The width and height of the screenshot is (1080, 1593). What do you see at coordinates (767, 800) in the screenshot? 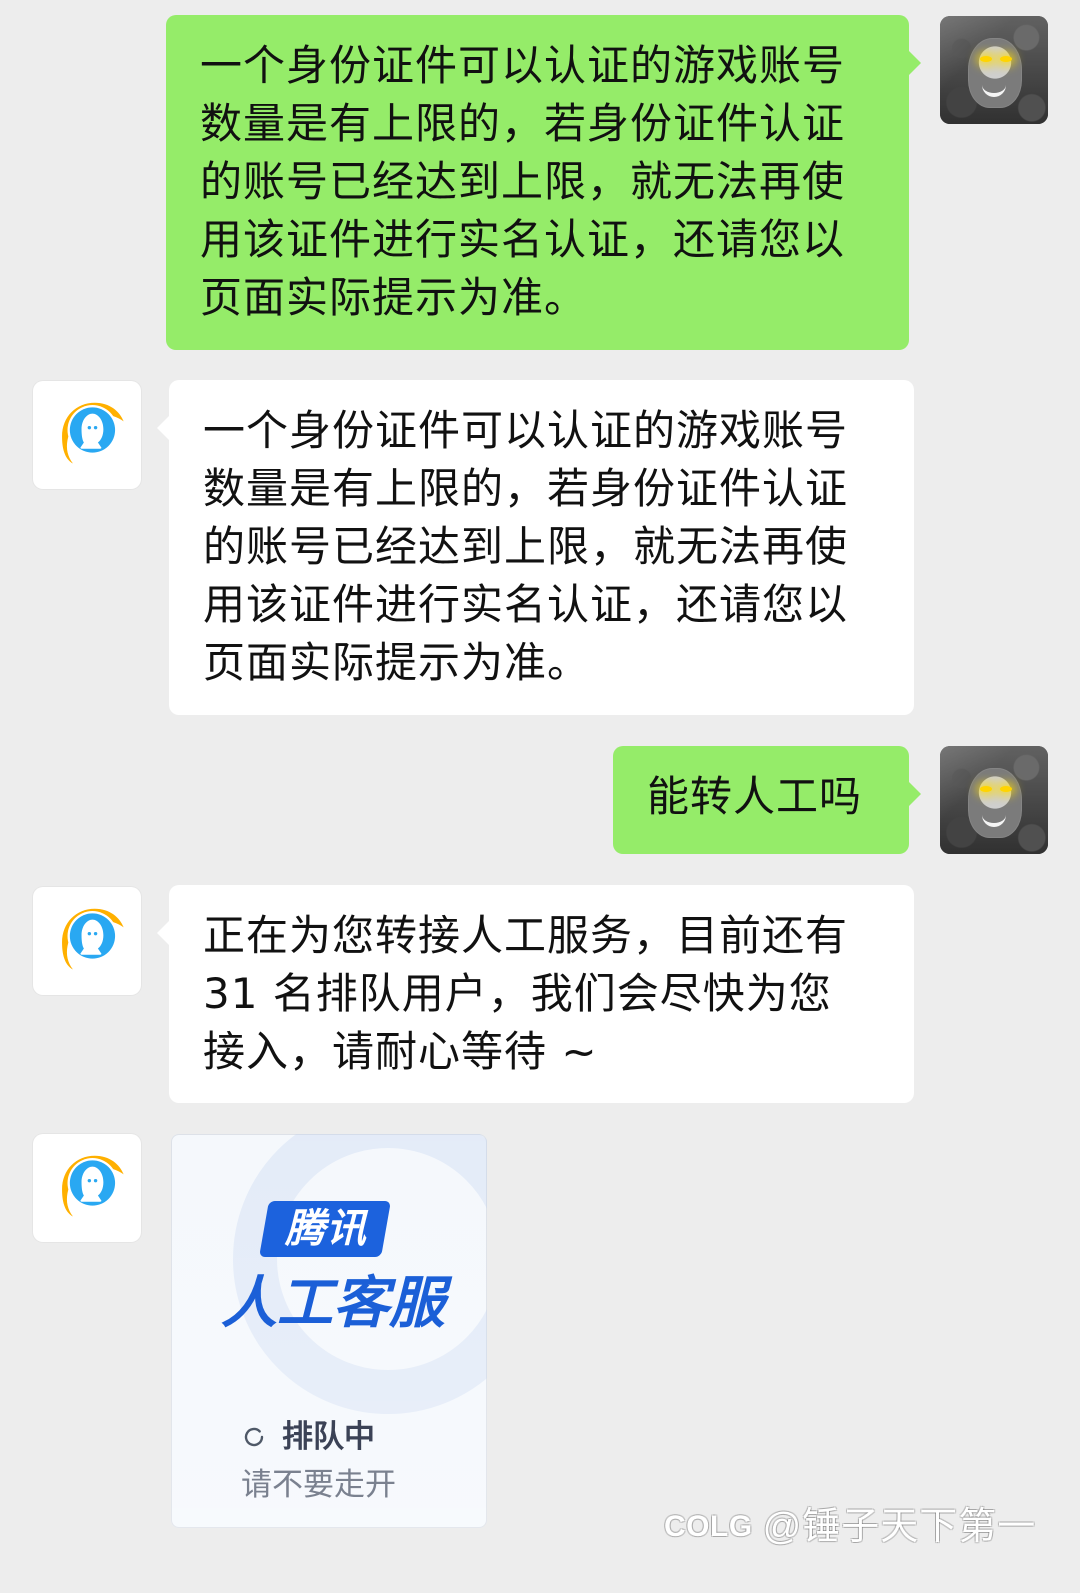
I see `message-bubble-self-2: 能转人工吗` at bounding box center [767, 800].